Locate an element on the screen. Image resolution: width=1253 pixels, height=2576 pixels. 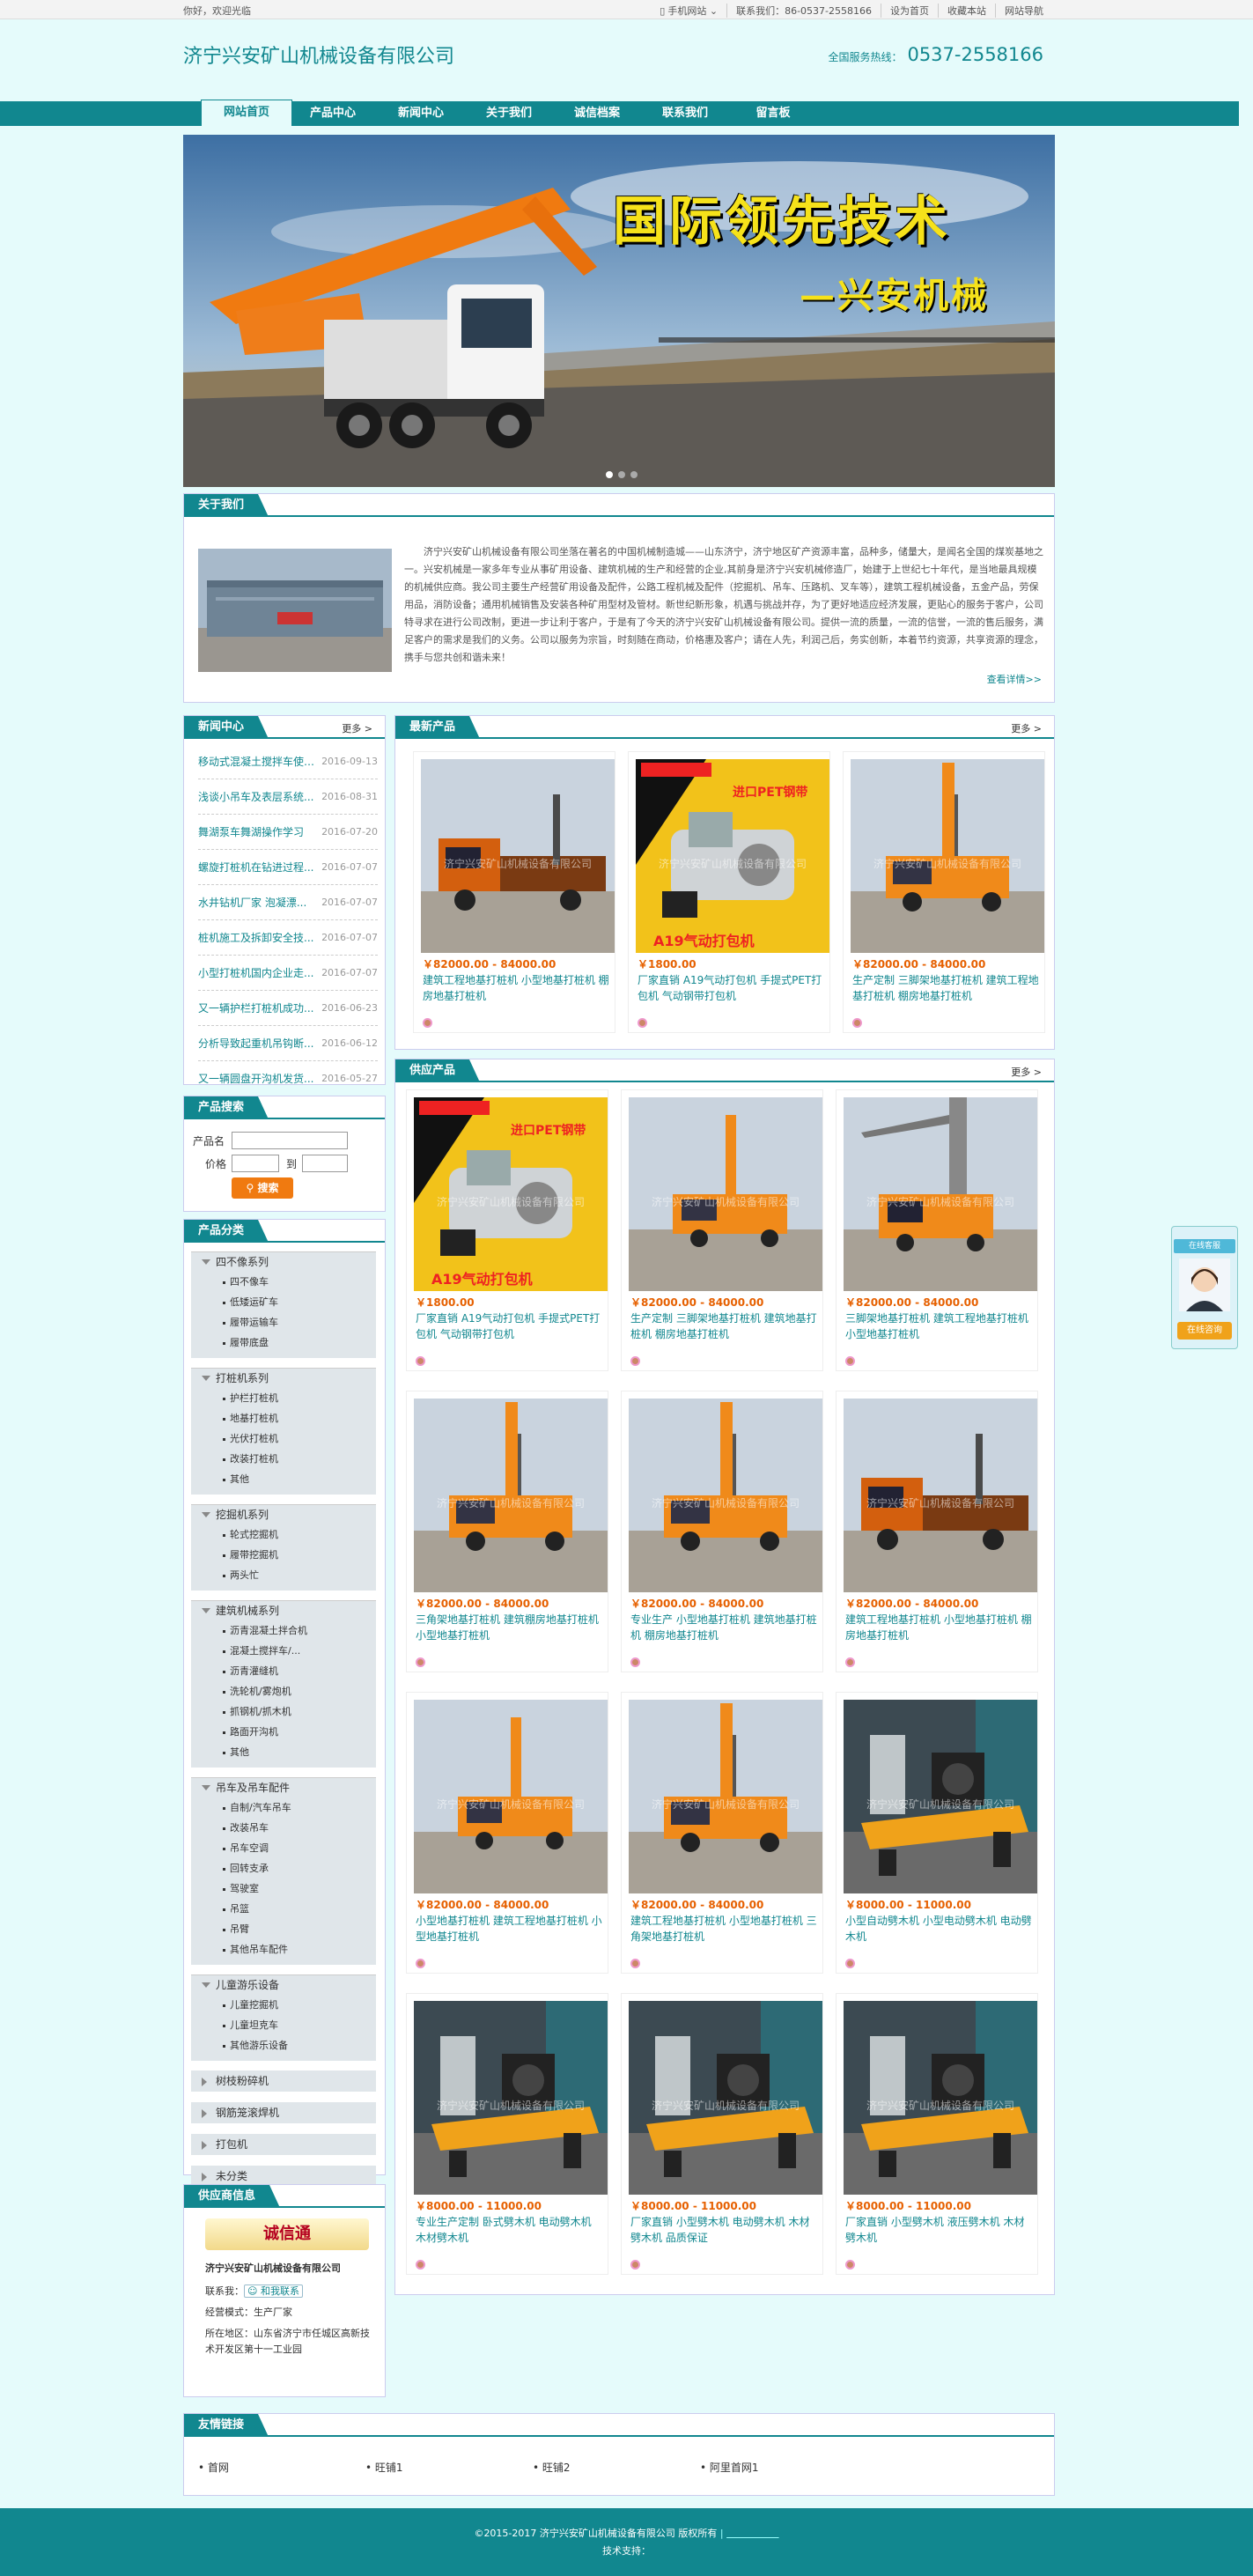
category-collapsed: 树枝粉碎机 is located at coordinates (284, 2081).